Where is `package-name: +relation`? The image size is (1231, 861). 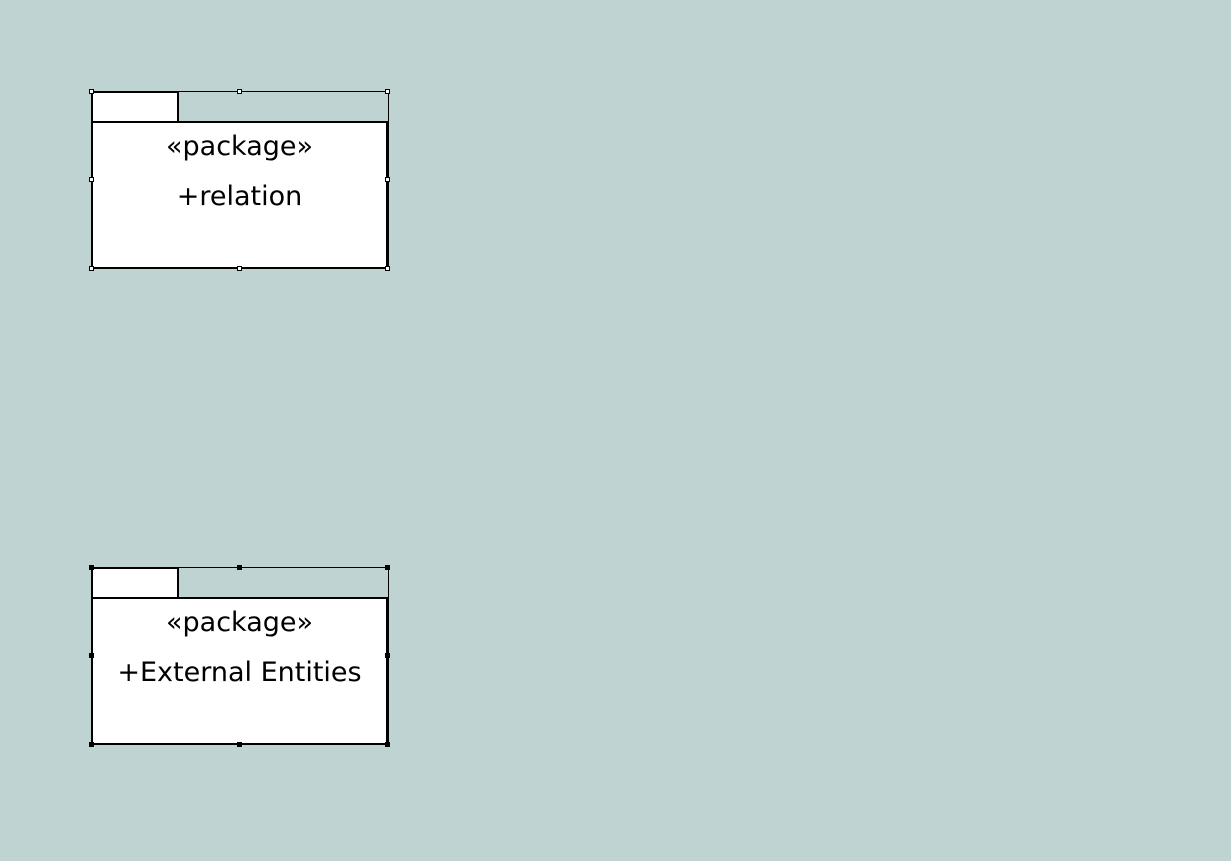
package-name: +relation is located at coordinates (239, 197).